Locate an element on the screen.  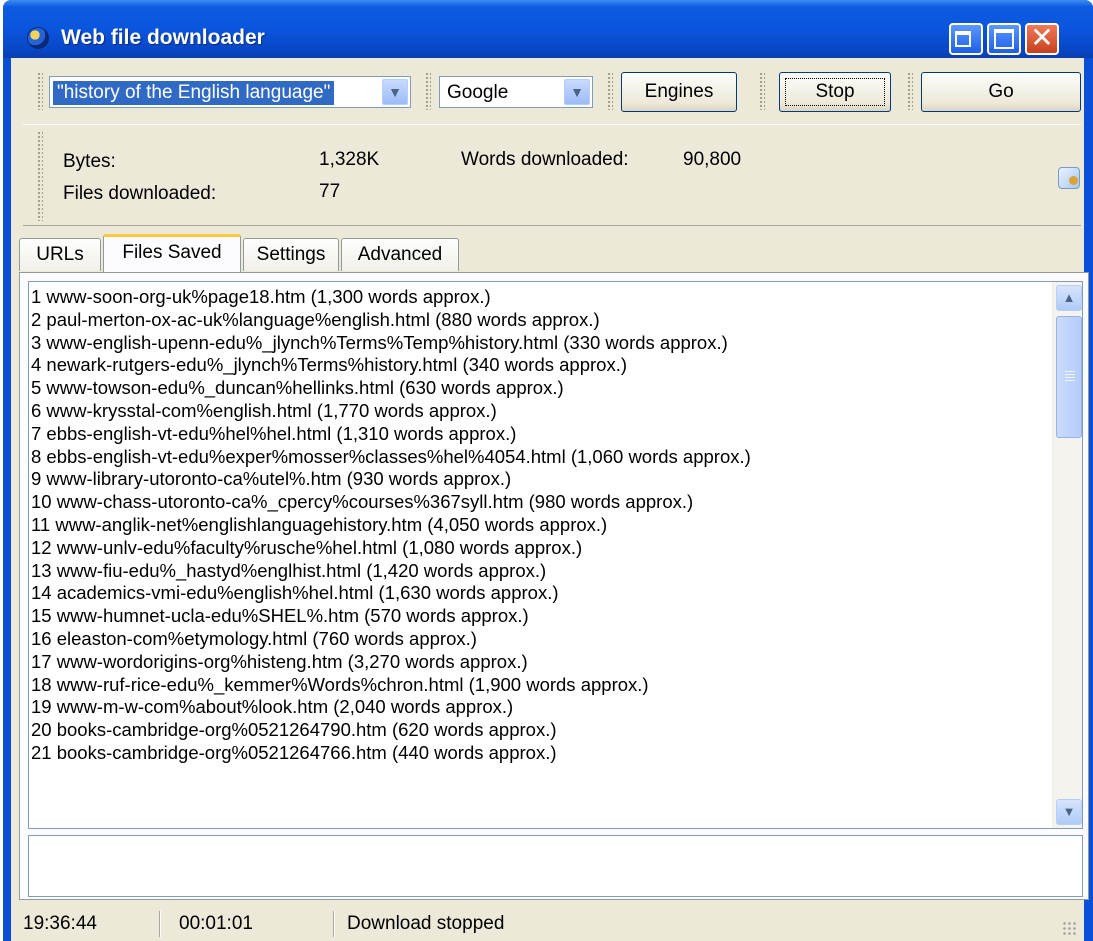
app-globe-icon is located at coordinates (38, 38).